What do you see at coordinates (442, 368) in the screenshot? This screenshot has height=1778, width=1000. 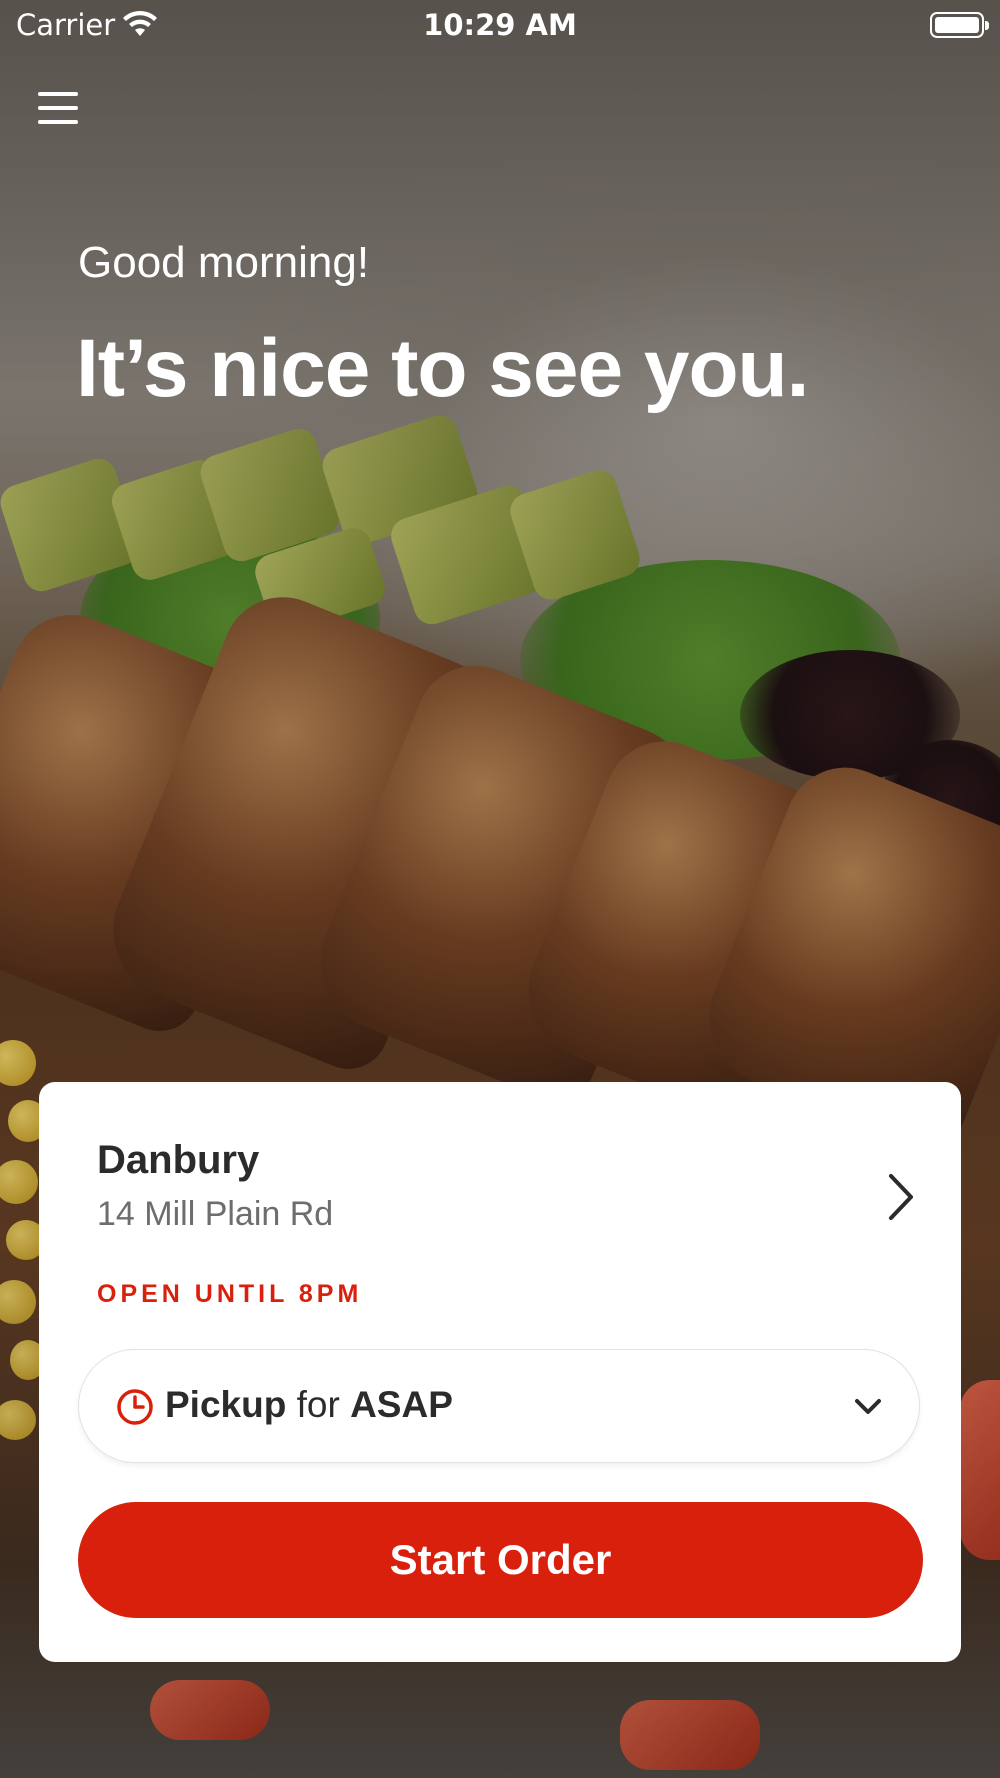 I see `headline-text: It’s nice to see you.` at bounding box center [442, 368].